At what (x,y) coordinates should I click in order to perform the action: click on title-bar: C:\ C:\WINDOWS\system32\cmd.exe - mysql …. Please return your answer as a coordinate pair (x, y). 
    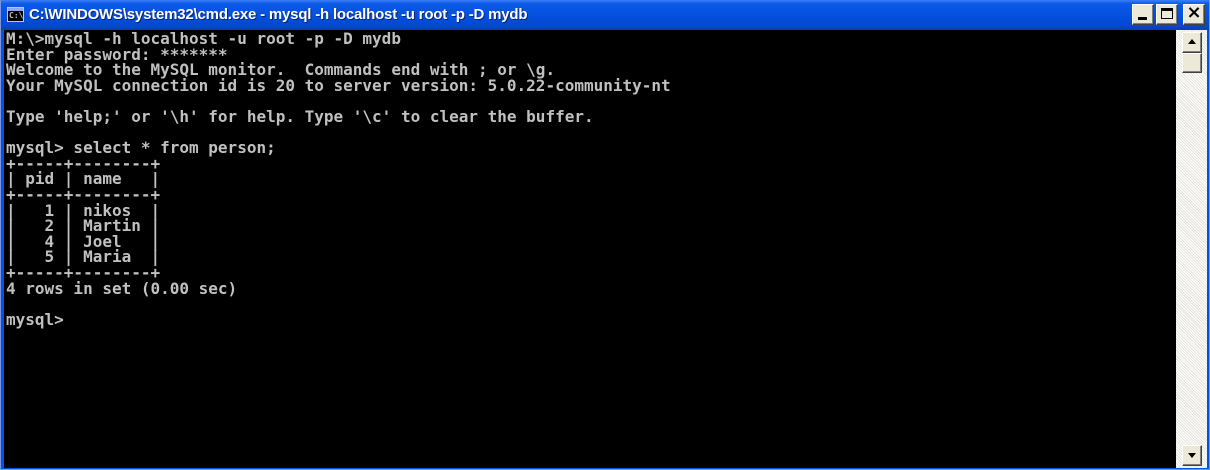
    Looking at the image, I should click on (605, 15).